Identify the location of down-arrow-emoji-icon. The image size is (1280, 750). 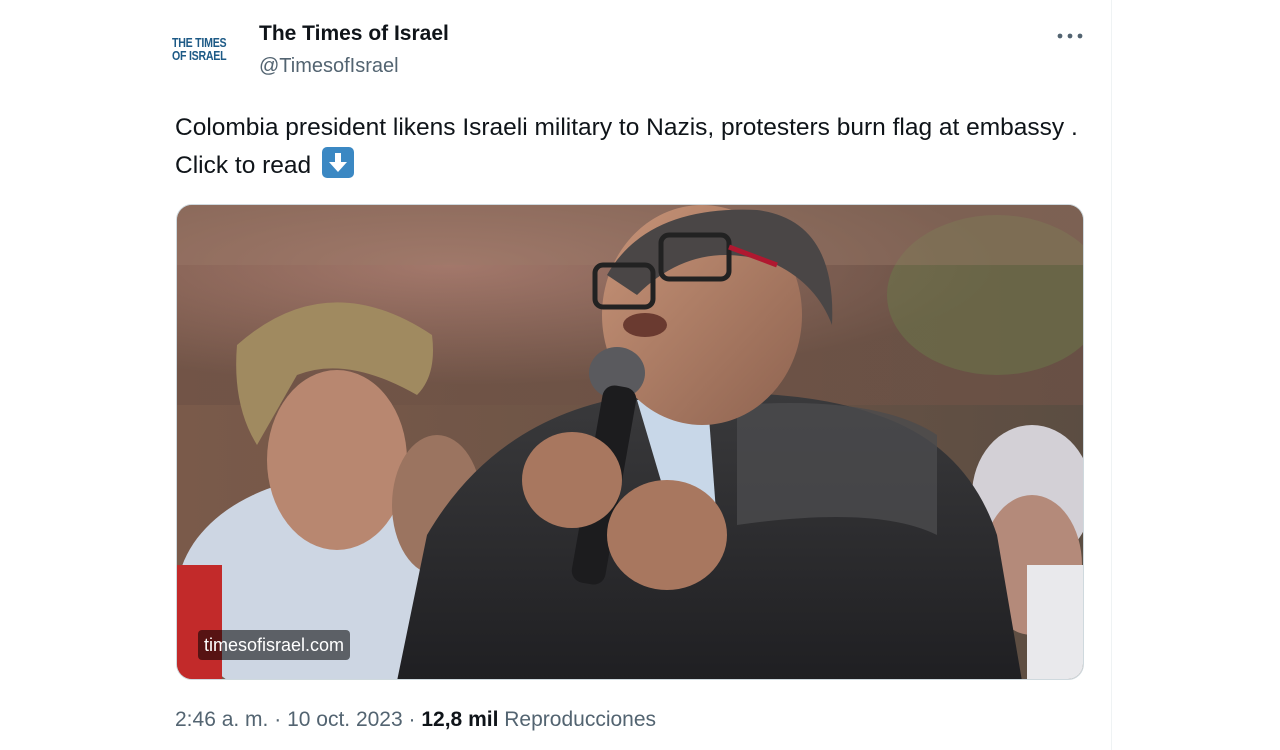
(337, 162).